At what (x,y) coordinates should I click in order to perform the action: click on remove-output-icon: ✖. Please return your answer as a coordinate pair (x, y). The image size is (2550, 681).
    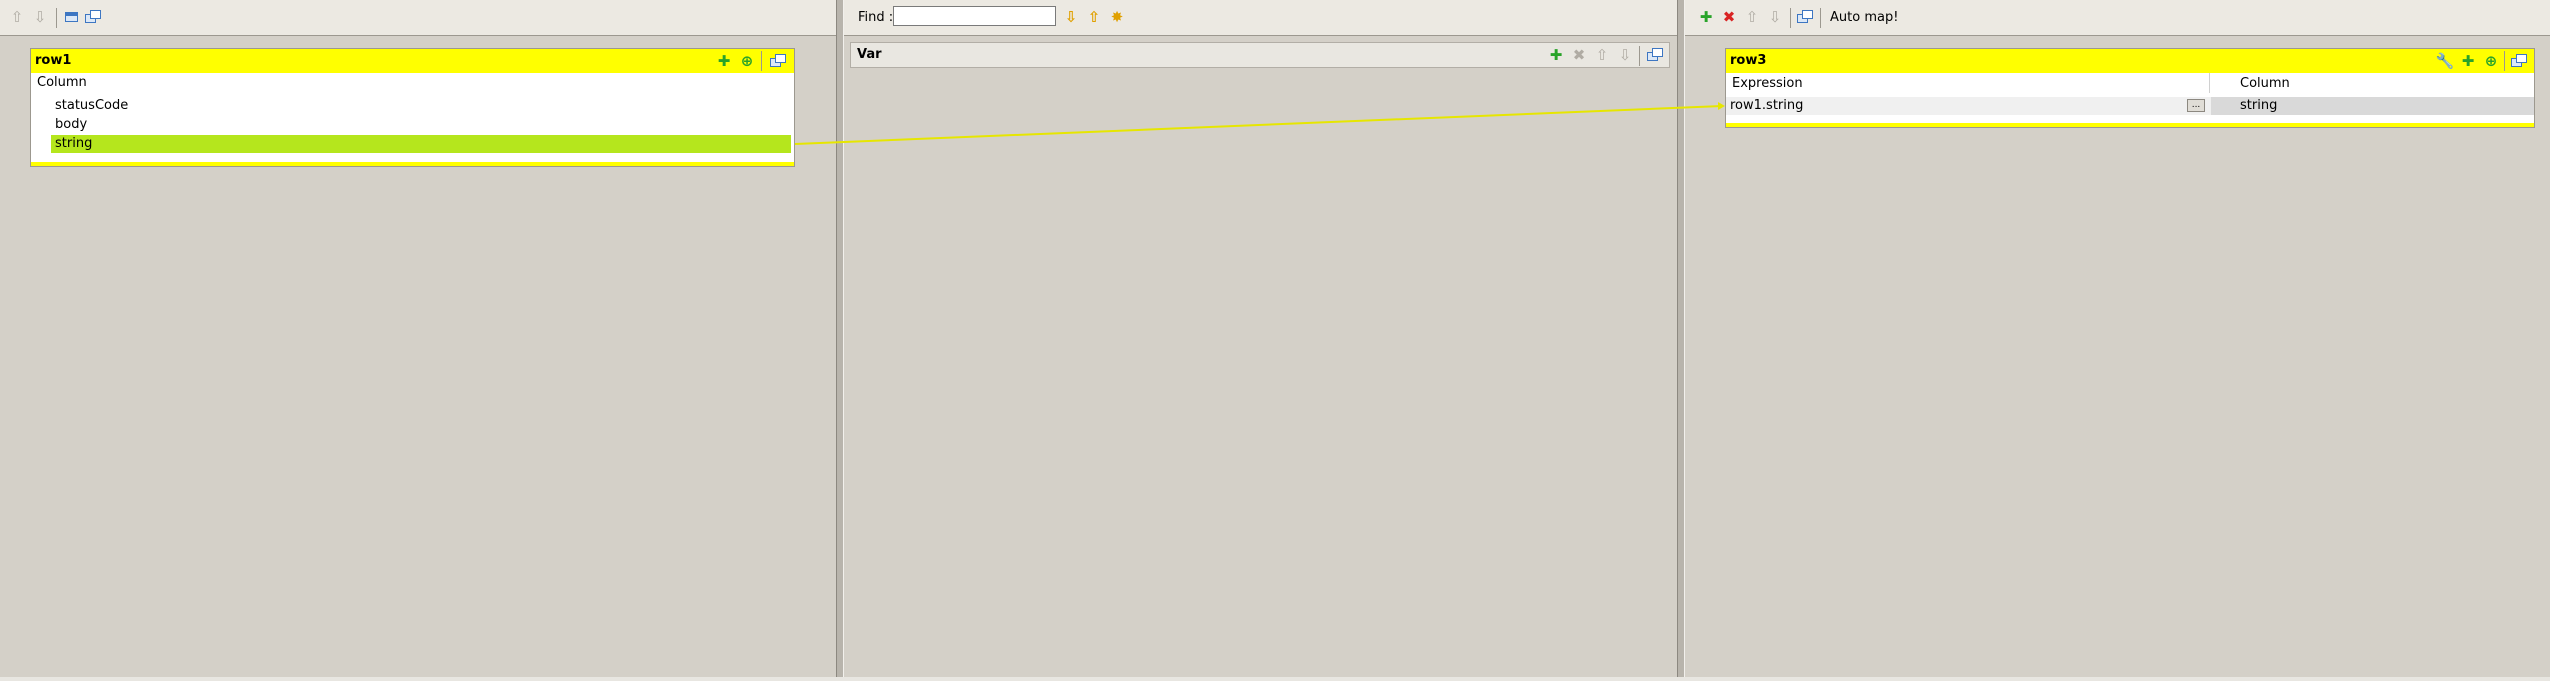
    Looking at the image, I should click on (1729, 17).